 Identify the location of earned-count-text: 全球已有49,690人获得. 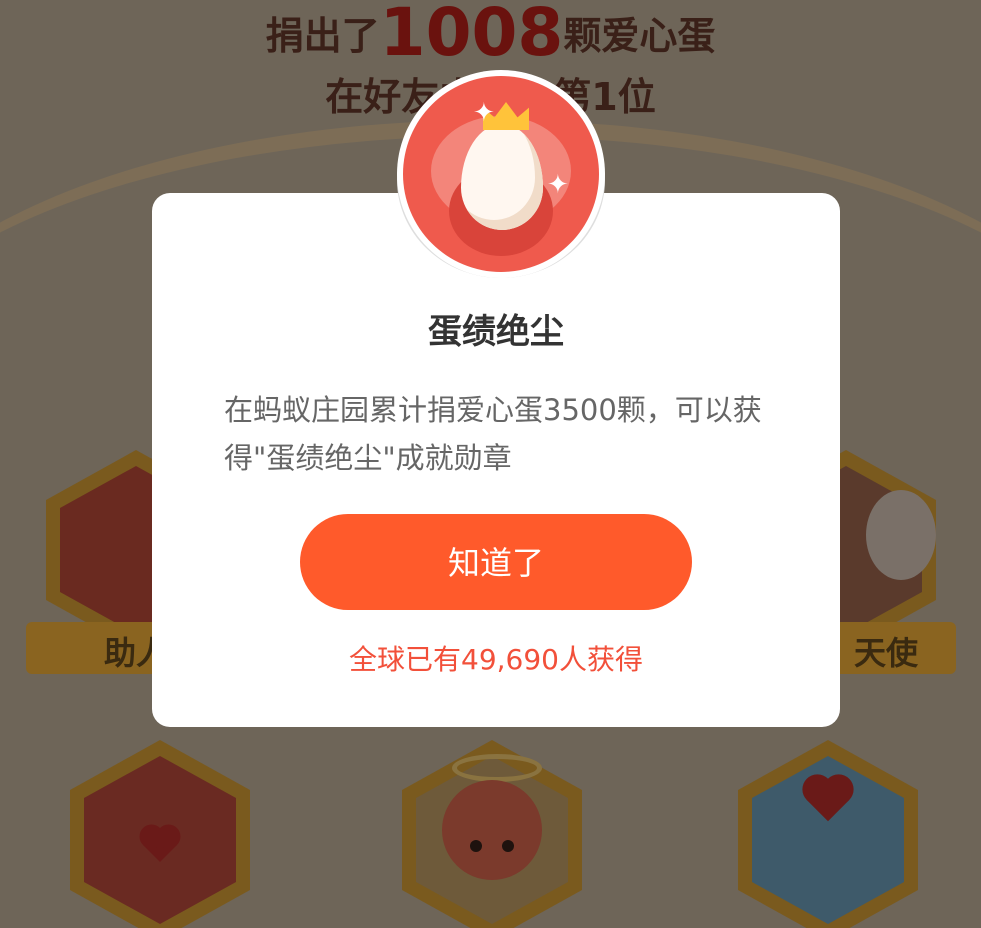
(496, 659).